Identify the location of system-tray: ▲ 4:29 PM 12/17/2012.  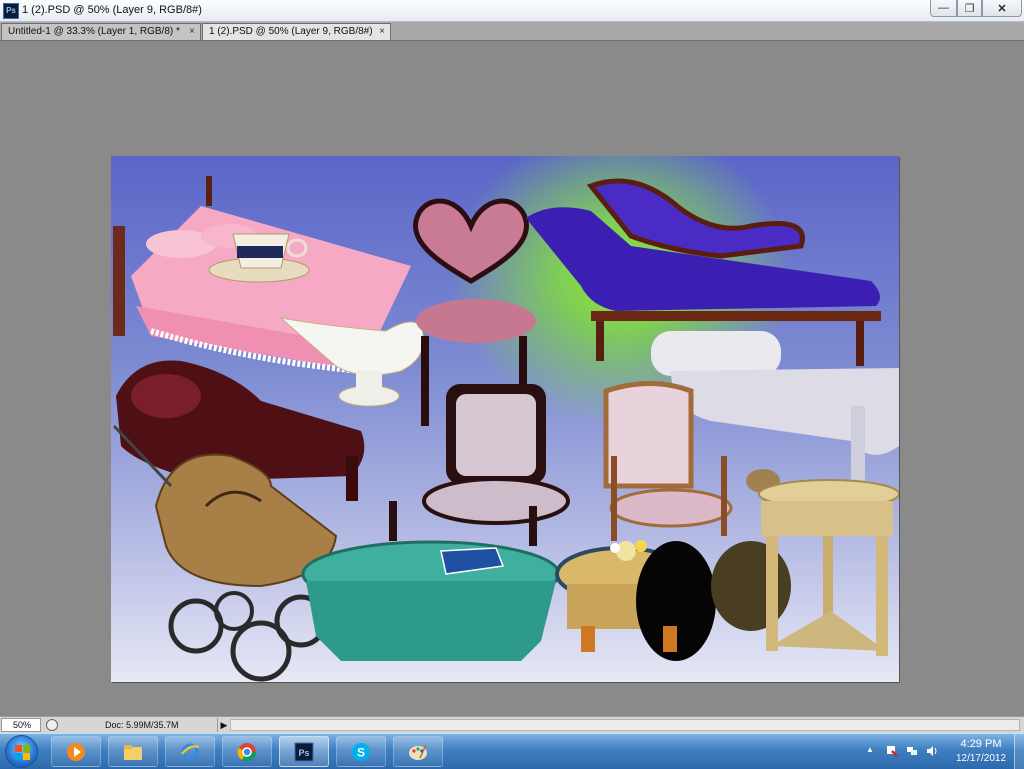
(941, 751).